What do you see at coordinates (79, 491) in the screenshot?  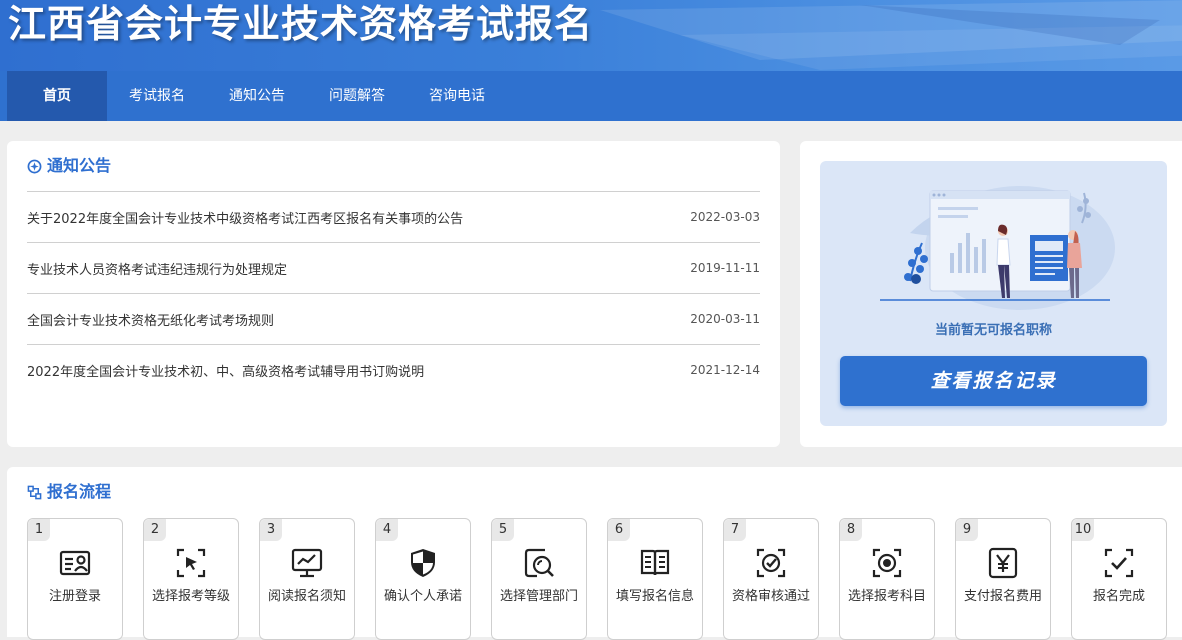 I see `flow-title-label: 报名流程` at bounding box center [79, 491].